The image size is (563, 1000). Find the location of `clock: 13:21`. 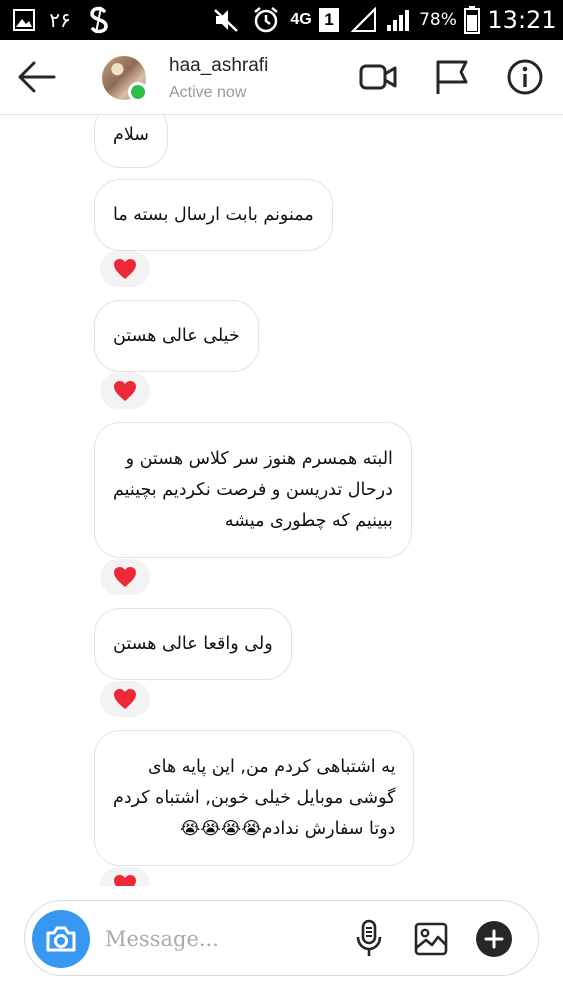

clock: 13:21 is located at coordinates (522, 20).